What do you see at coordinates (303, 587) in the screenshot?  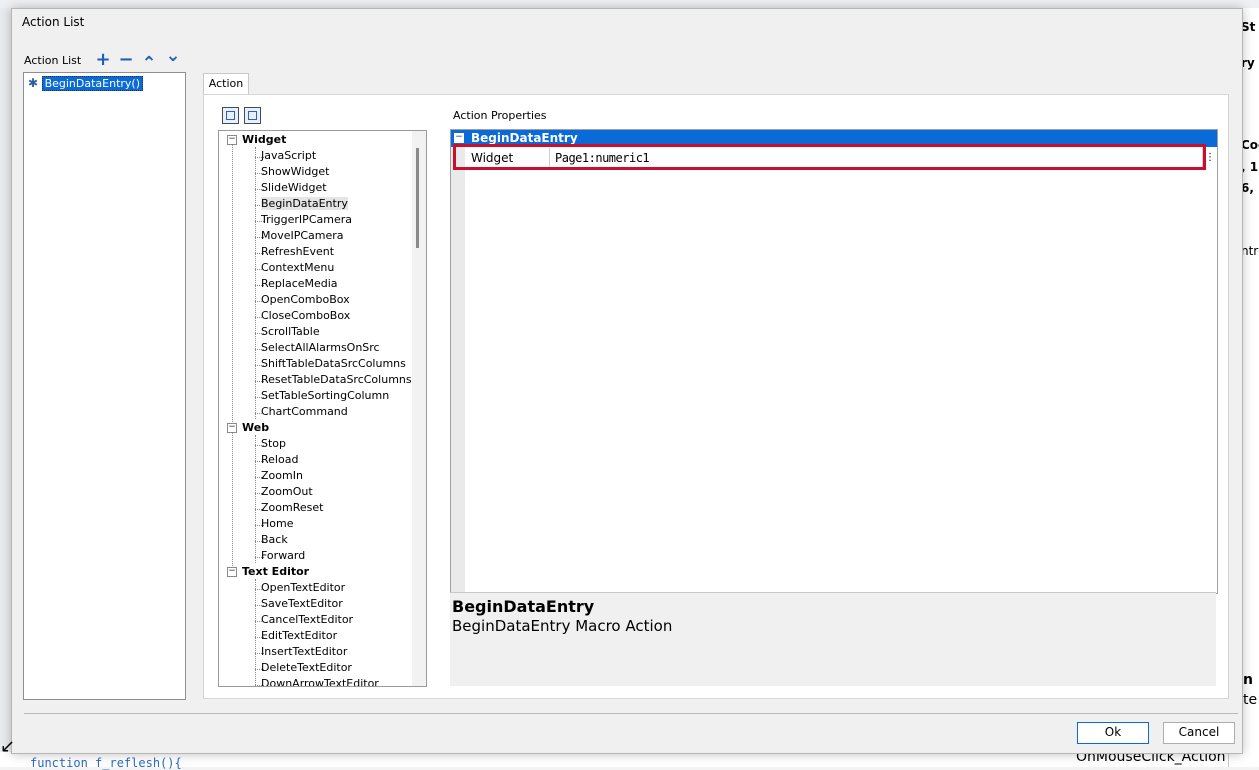 I see `tree-item: OpenTextEditor` at bounding box center [303, 587].